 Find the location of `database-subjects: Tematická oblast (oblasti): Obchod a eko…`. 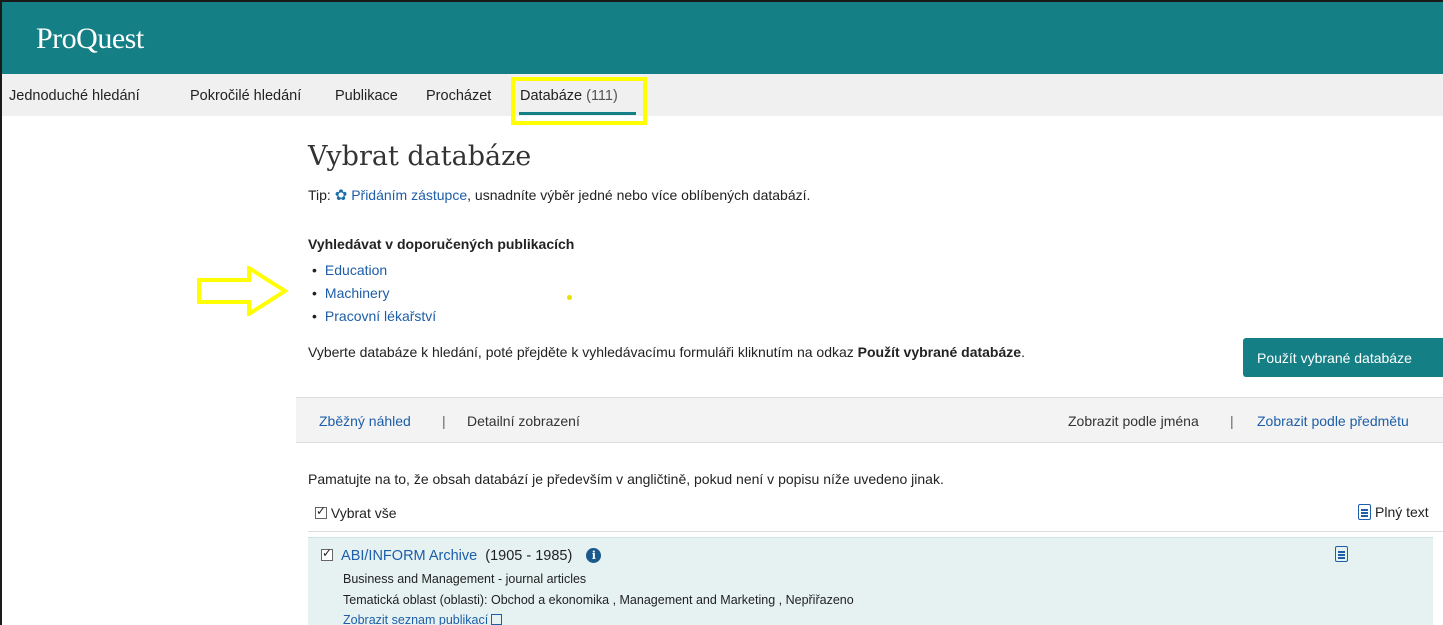

database-subjects: Tematická oblast (oblasti): Obchod a eko… is located at coordinates (598, 600).